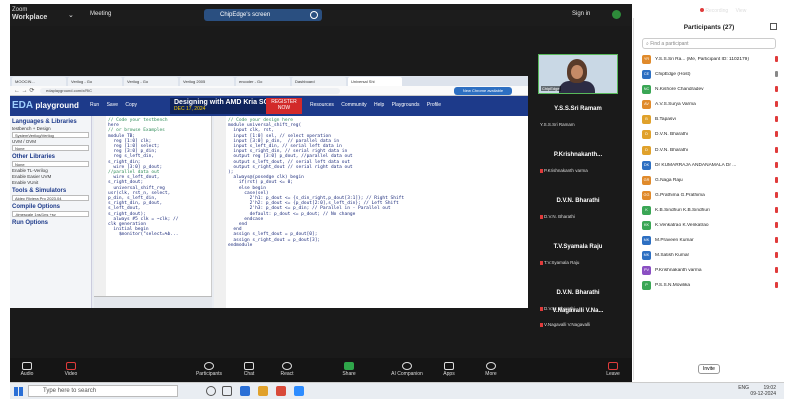  I want to click on nav-playgrounds: Playgrounds, so click(406, 105).